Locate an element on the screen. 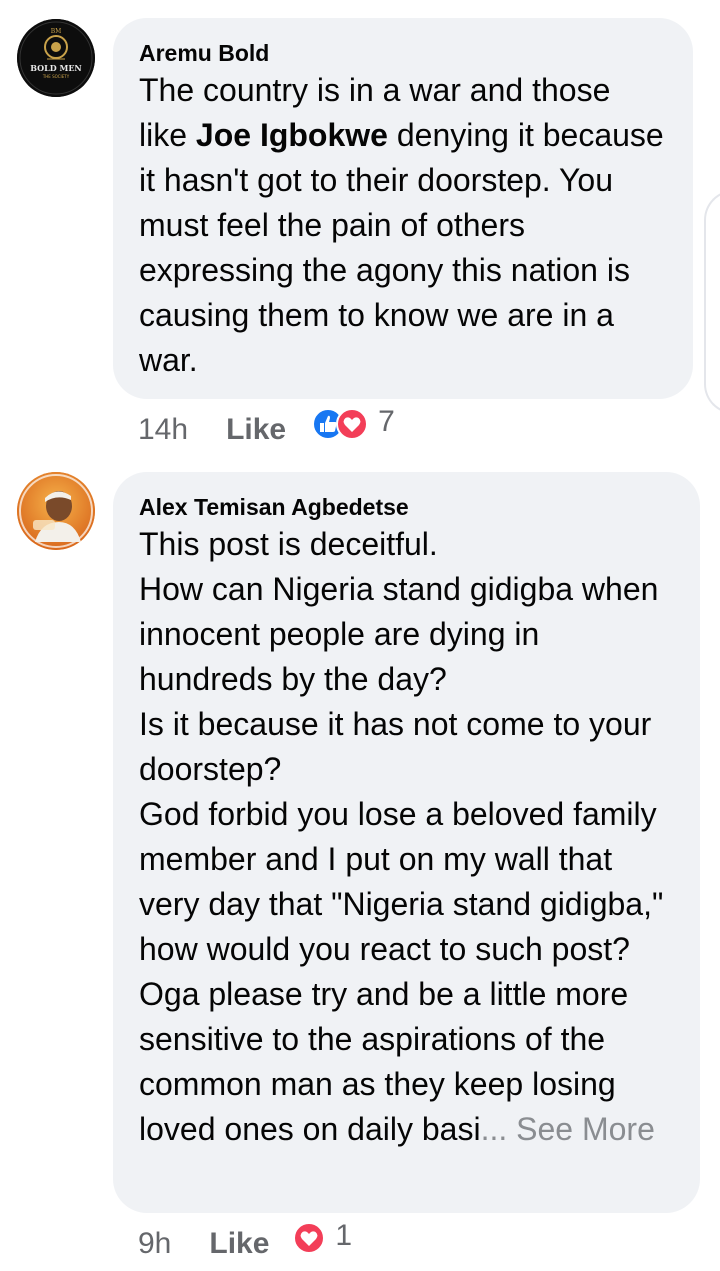 Image resolution: width=720 pixels, height=1271 pixels. reaction-count: 1 is located at coordinates (343, 1236).